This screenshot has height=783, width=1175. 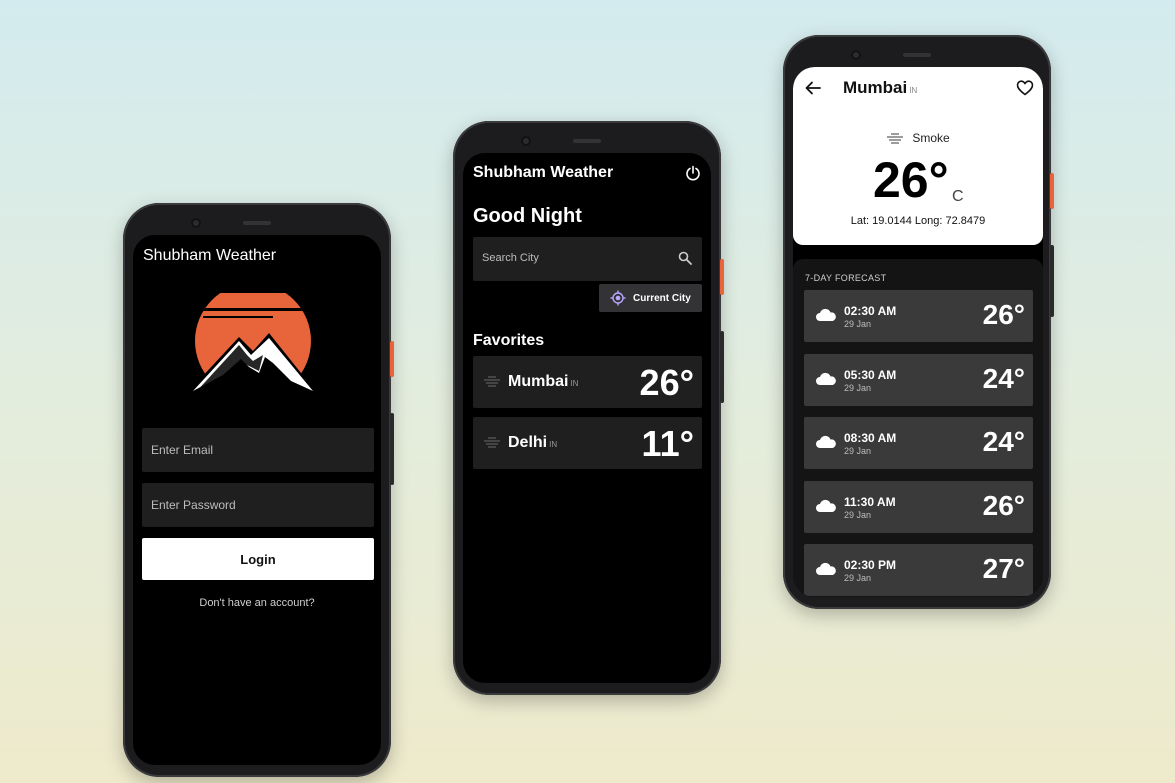 I want to click on coordinates-text: Lat: 19.0144 Long: 72.8479, so click(x=918, y=221).